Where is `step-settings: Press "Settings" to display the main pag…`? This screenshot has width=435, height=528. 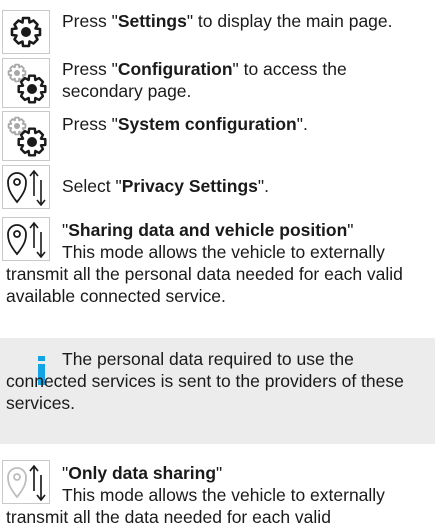
step-settings: Press "Settings" to display the main pag… is located at coordinates (227, 21).